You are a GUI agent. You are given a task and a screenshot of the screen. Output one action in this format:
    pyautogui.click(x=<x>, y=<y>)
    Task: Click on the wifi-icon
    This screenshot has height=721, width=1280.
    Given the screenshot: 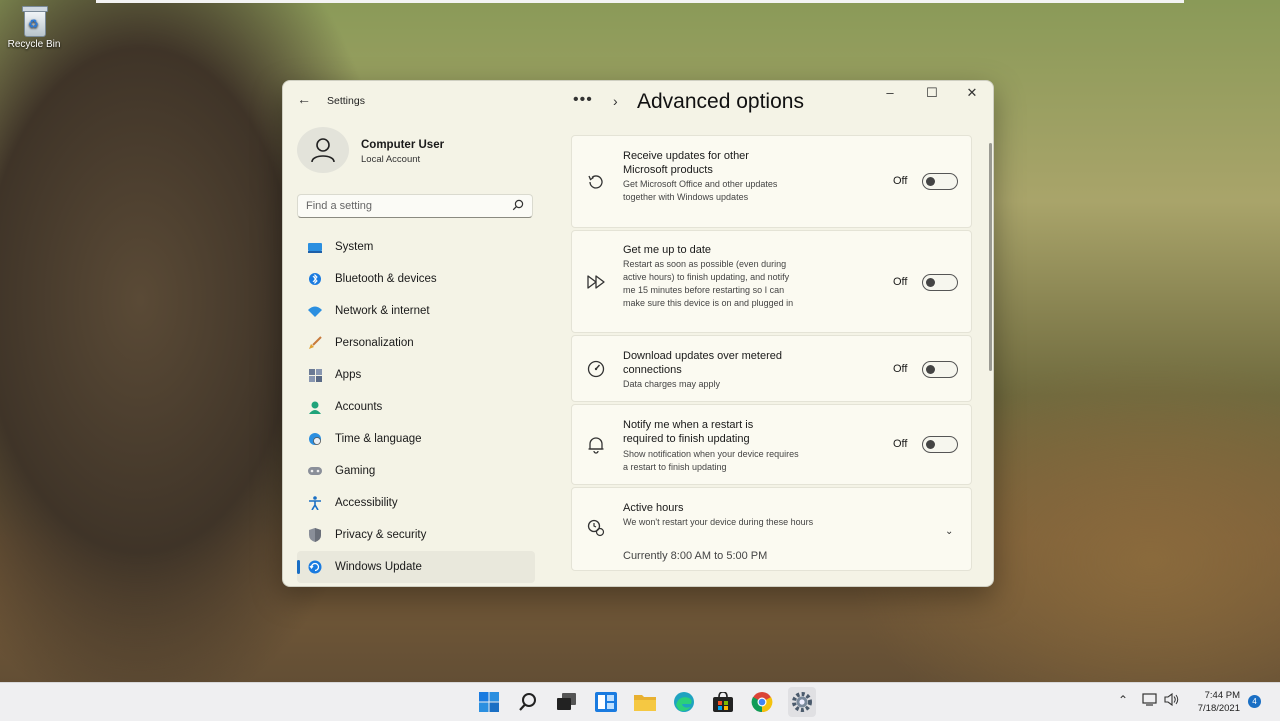 What is the action you would take?
    pyautogui.click(x=315, y=311)
    